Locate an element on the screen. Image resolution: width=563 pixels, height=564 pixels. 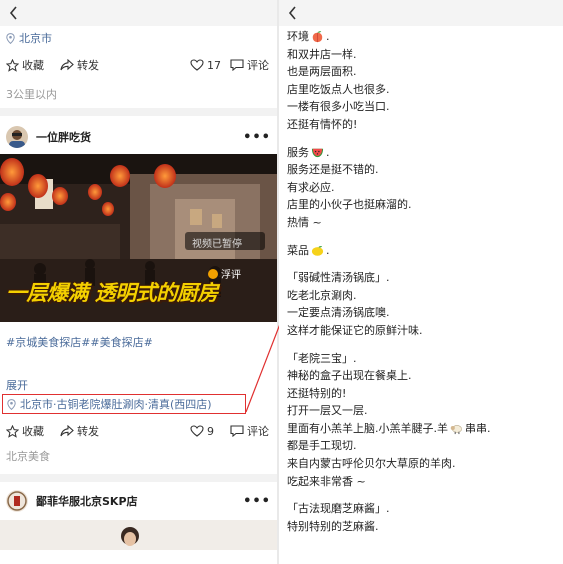
watermelon-emoji-icon is located at coordinates (317, 153).